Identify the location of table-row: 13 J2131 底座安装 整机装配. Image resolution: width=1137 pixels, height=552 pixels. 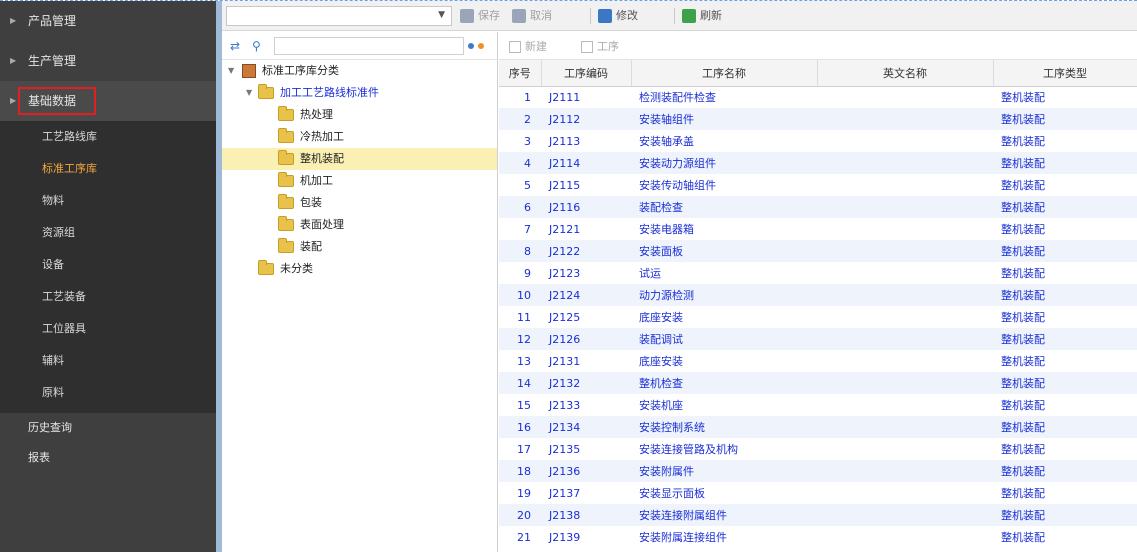
(818, 361).